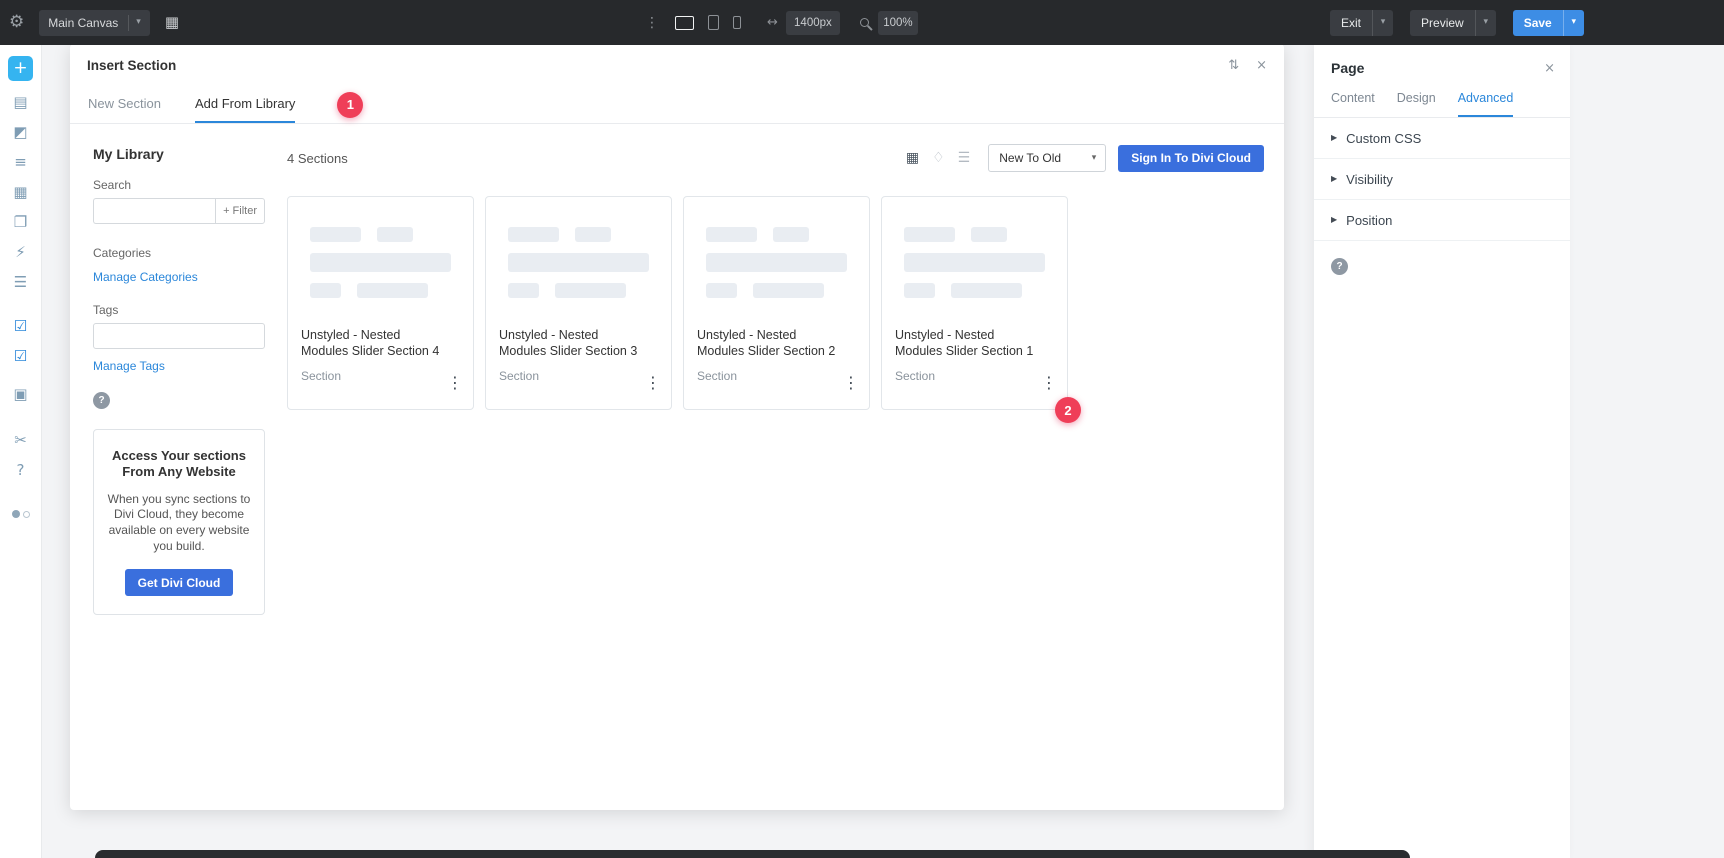  Describe the element at coordinates (179, 464) in the screenshot. I see `promo-title: Access Your sections From Any Website` at that location.